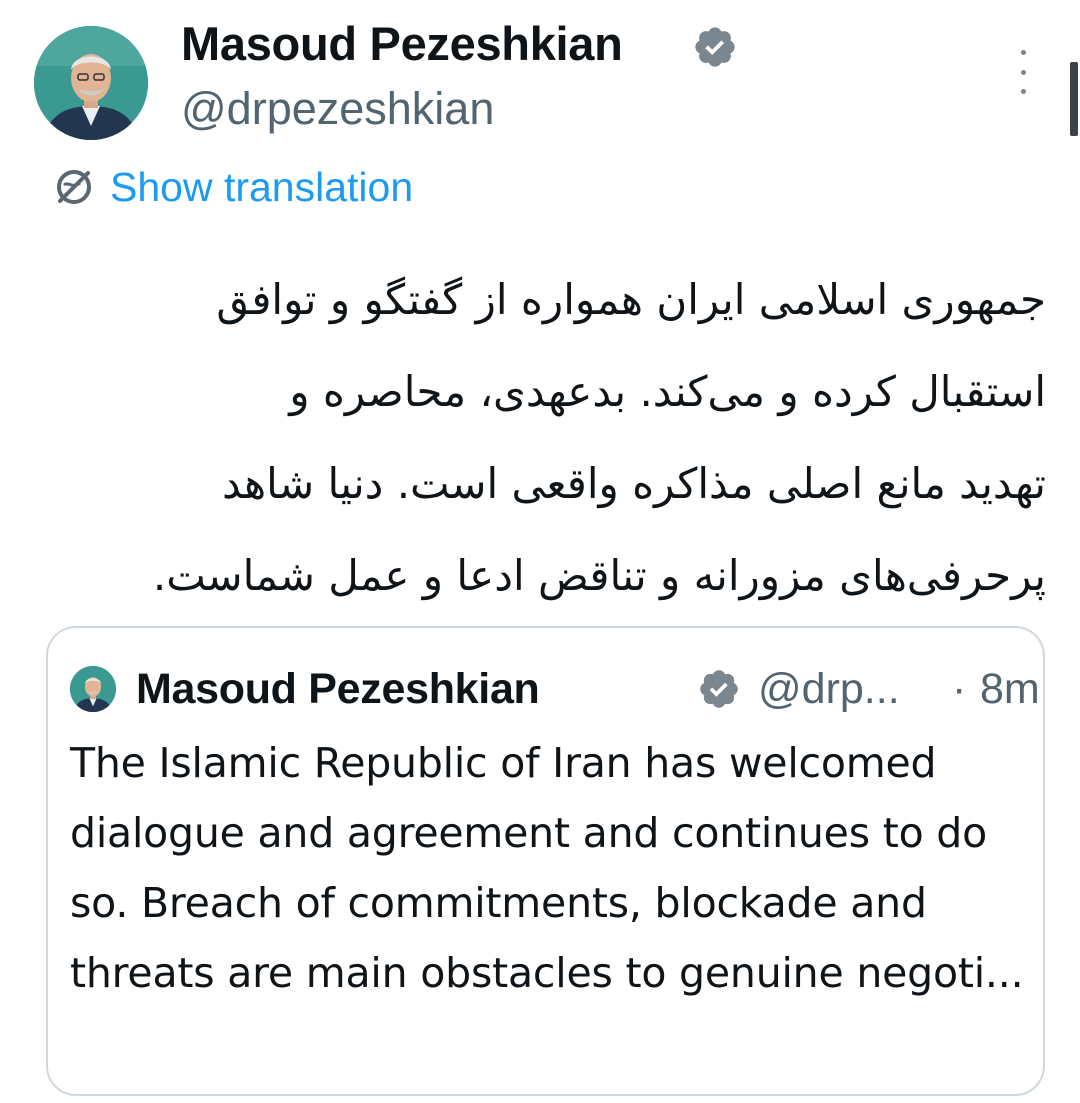 The image size is (1080, 1103). Describe the element at coordinates (1023, 72) in the screenshot. I see `more-options-icon` at that location.